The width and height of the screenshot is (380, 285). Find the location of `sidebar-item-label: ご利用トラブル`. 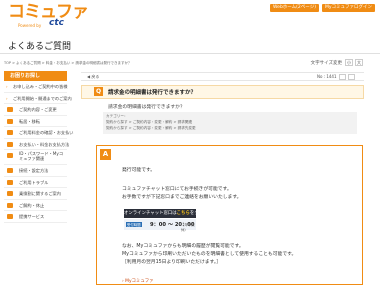

sidebar-item-label: ご利用トラブル is located at coordinates (34, 182).